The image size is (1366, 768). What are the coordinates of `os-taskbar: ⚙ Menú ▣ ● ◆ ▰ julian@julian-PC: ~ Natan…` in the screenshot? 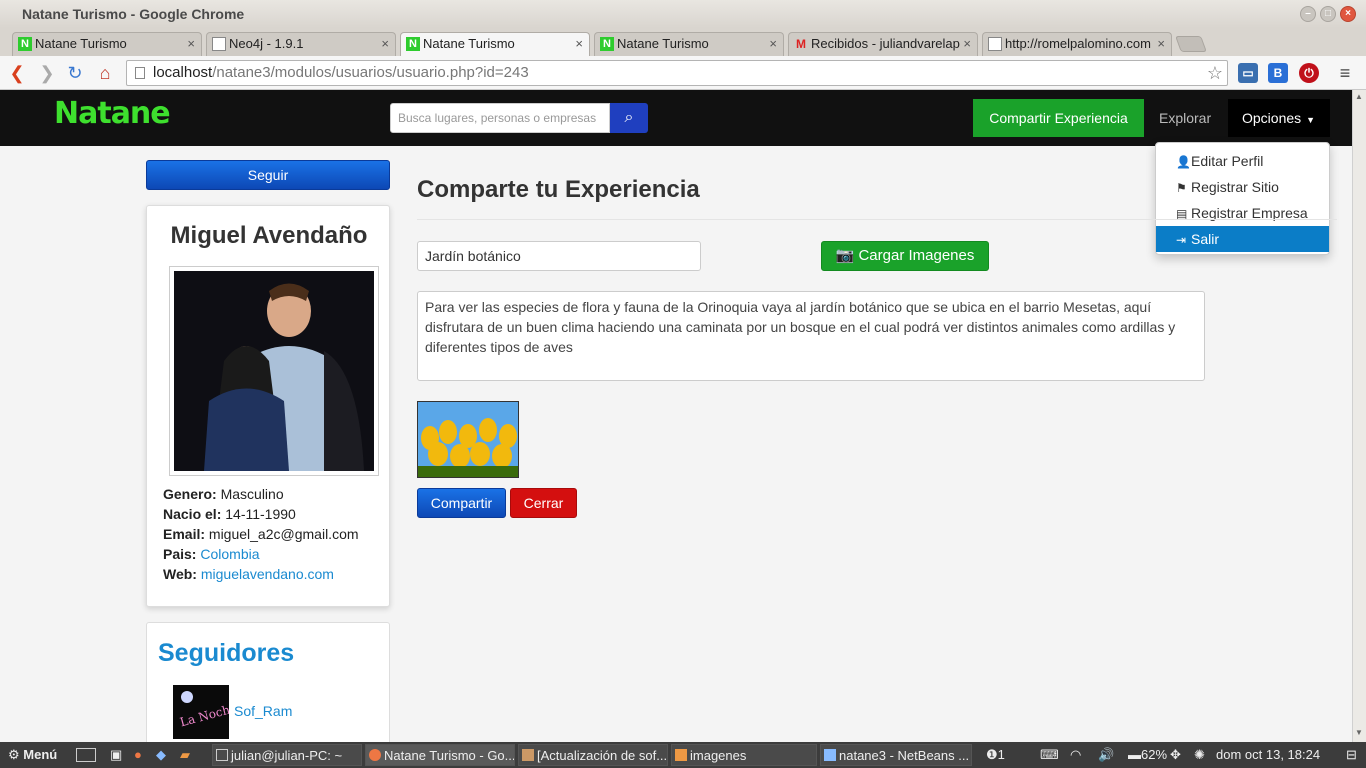 It's located at (683, 755).